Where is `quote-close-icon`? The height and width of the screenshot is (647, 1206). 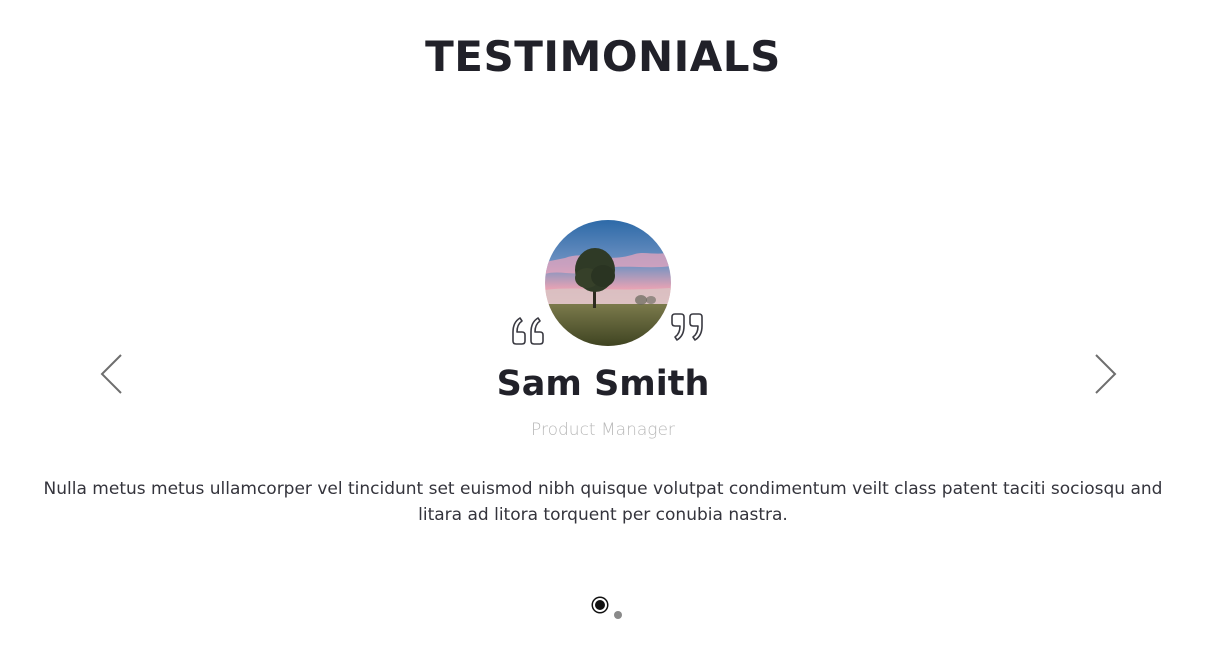
quote-close-icon is located at coordinates (686, 329).